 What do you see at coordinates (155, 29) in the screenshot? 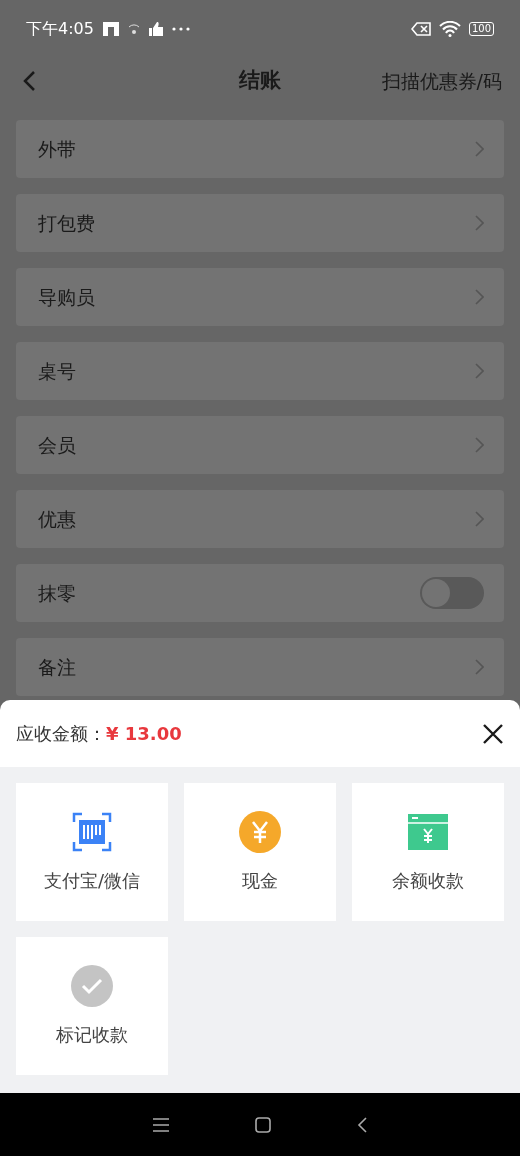
I see `thumbs-up-icon` at bounding box center [155, 29].